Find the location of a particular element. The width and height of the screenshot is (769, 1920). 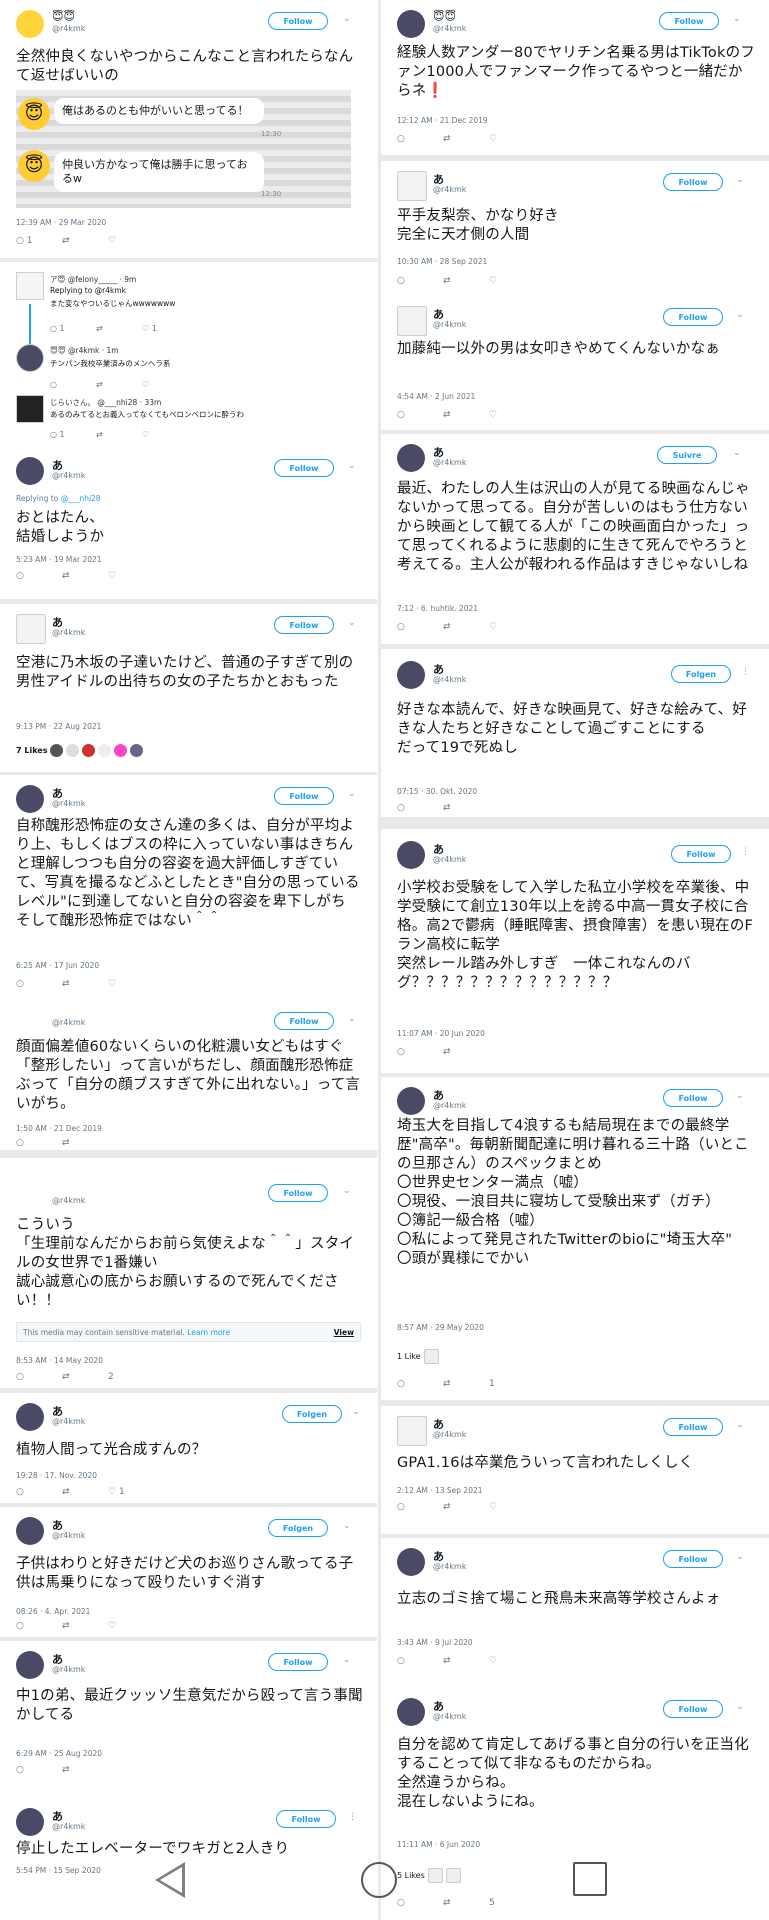

like-icon: ♡ 1 is located at coordinates (131, 1492).